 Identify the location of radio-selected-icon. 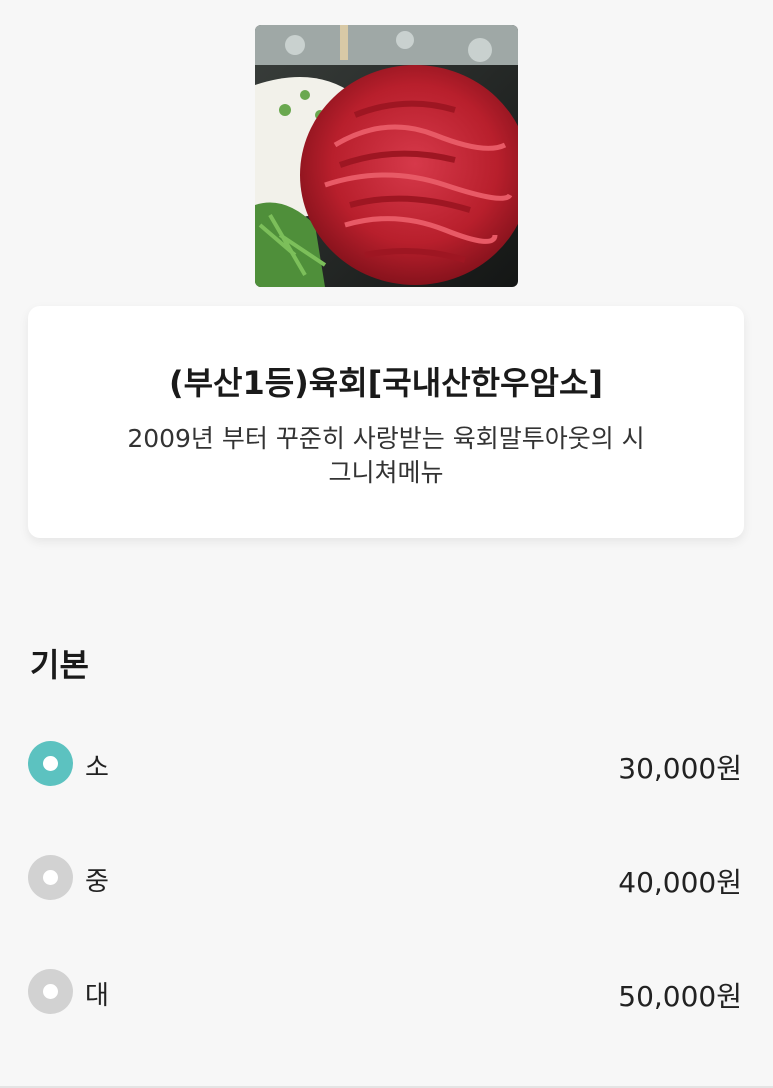
(50, 763).